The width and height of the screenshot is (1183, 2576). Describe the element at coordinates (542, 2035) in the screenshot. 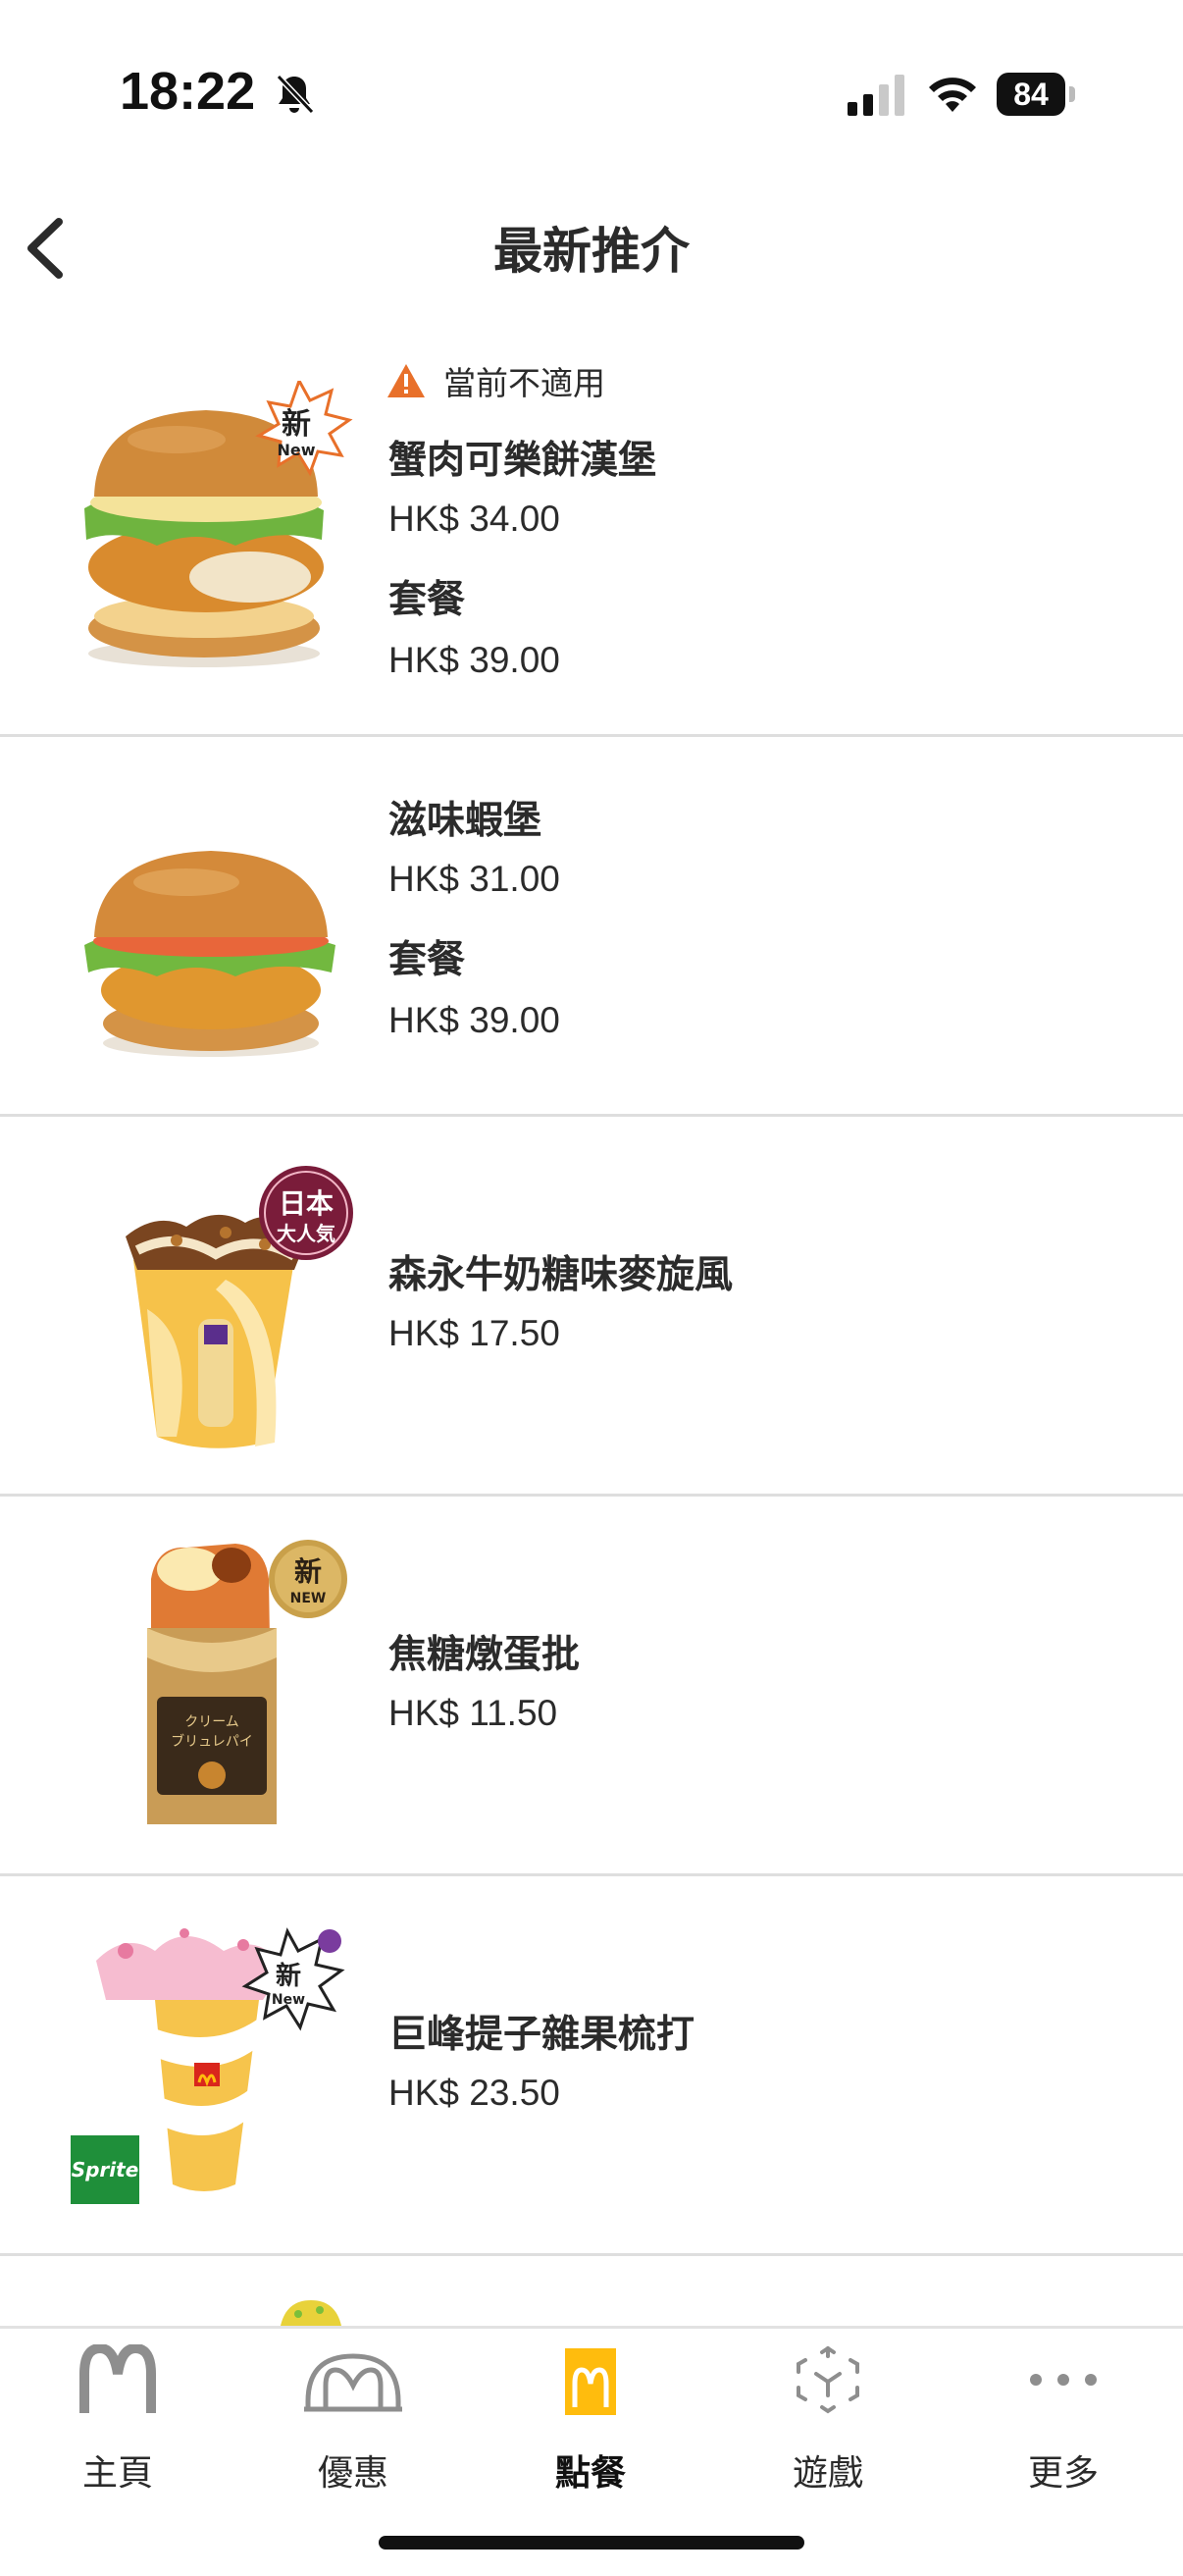

I see `item-name: 巨峰提子雜果梳打` at that location.